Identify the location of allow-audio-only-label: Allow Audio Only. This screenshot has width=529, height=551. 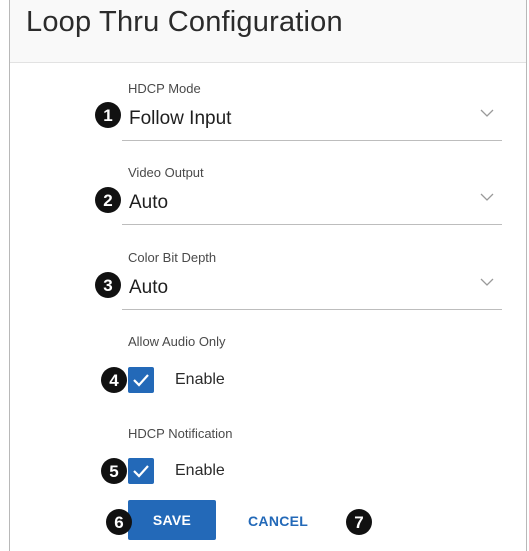
(177, 341).